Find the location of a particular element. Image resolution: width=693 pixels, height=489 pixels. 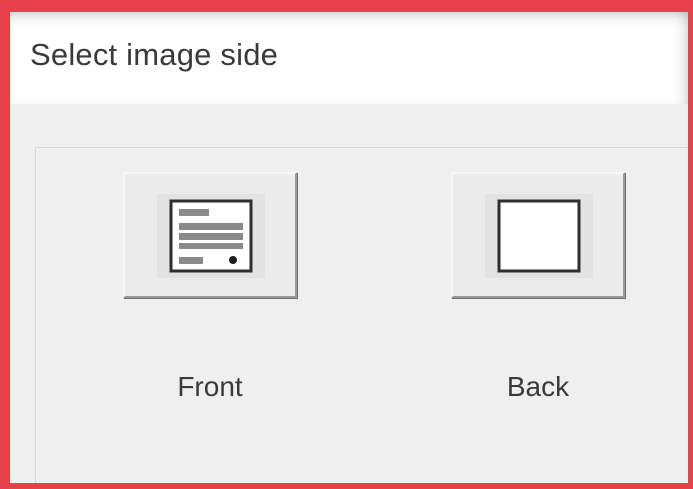

back-side-button is located at coordinates (538, 235).